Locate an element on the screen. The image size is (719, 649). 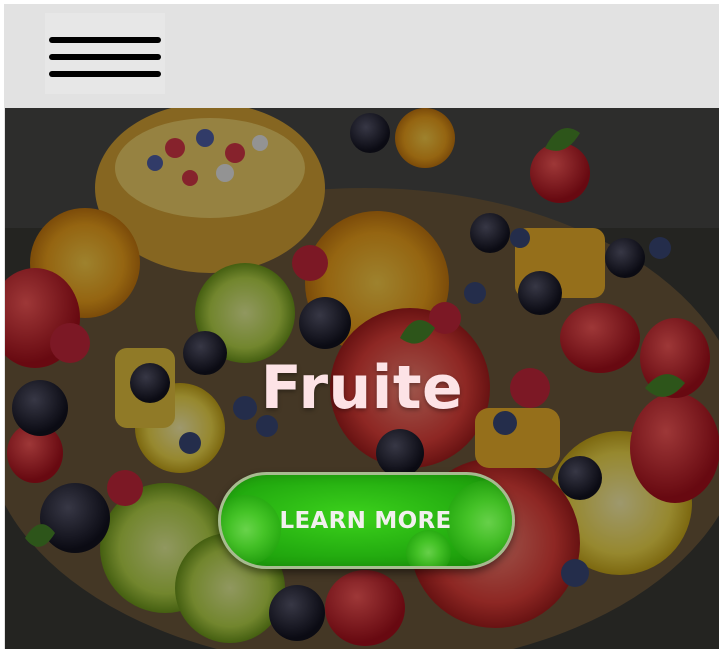
hamburger-menu-icon is located at coordinates (105, 40).